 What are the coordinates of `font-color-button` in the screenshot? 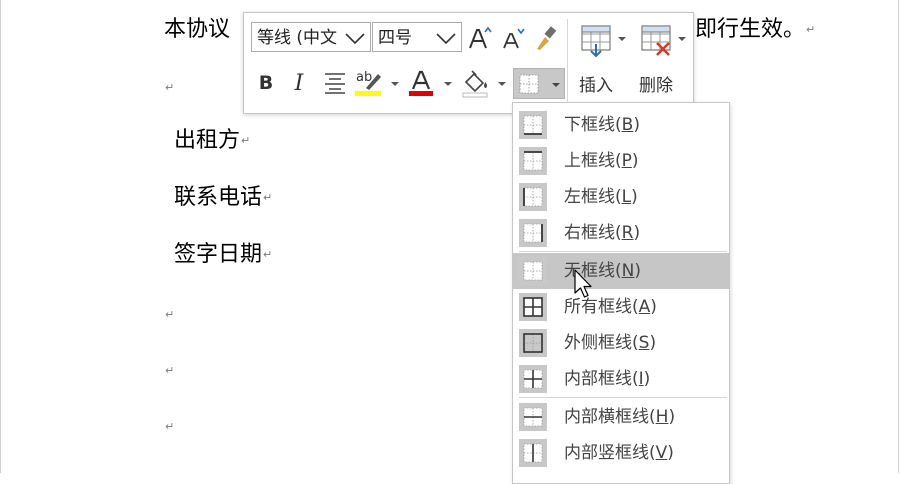 It's located at (421, 83).